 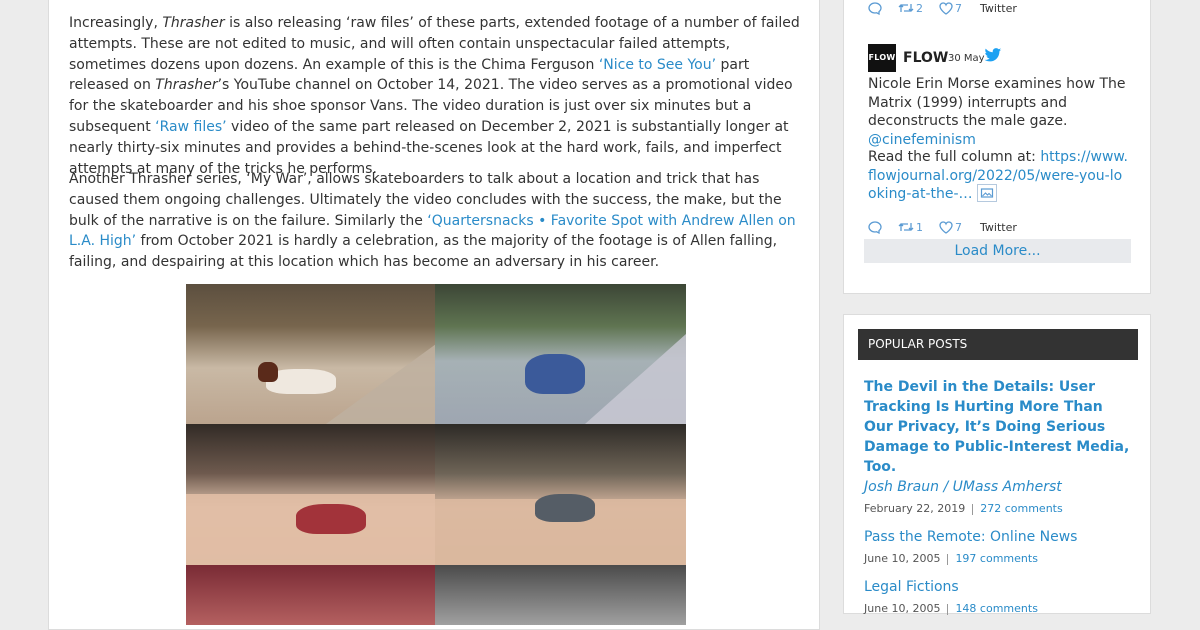 I want to click on popular-post-title: Pass the Remote: Online News, so click(x=999, y=537).